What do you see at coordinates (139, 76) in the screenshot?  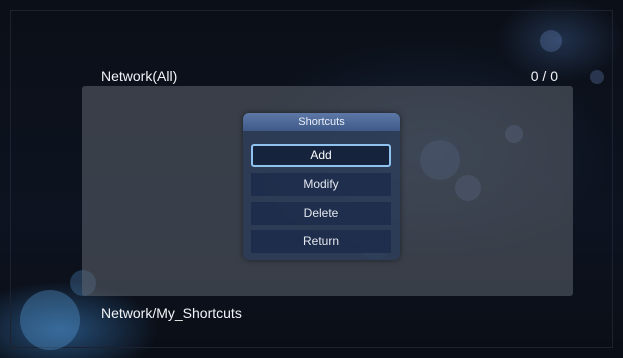 I see `page-title: Network(All)` at bounding box center [139, 76].